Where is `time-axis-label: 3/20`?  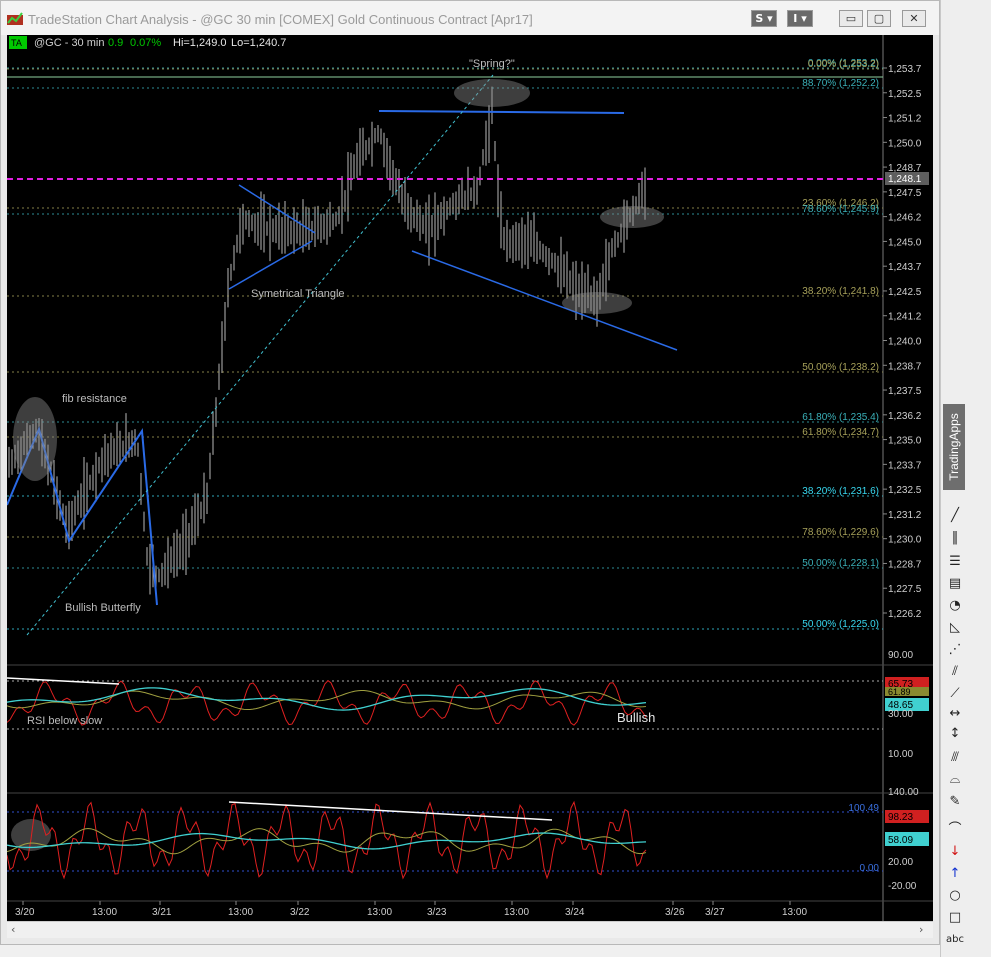 time-axis-label: 3/20 is located at coordinates (25, 912).